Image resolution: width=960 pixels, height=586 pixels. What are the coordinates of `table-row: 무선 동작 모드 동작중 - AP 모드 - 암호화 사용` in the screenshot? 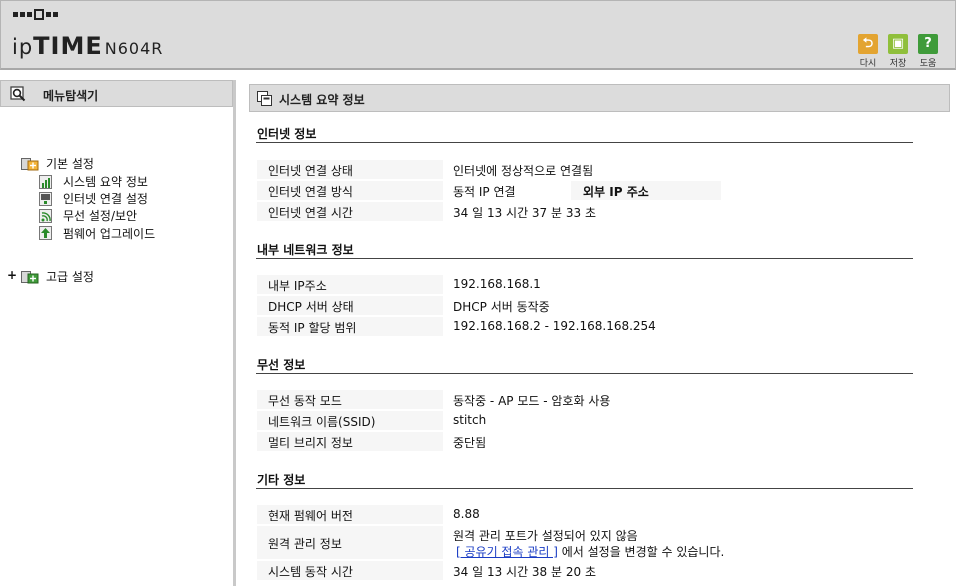 It's located at (585, 400).